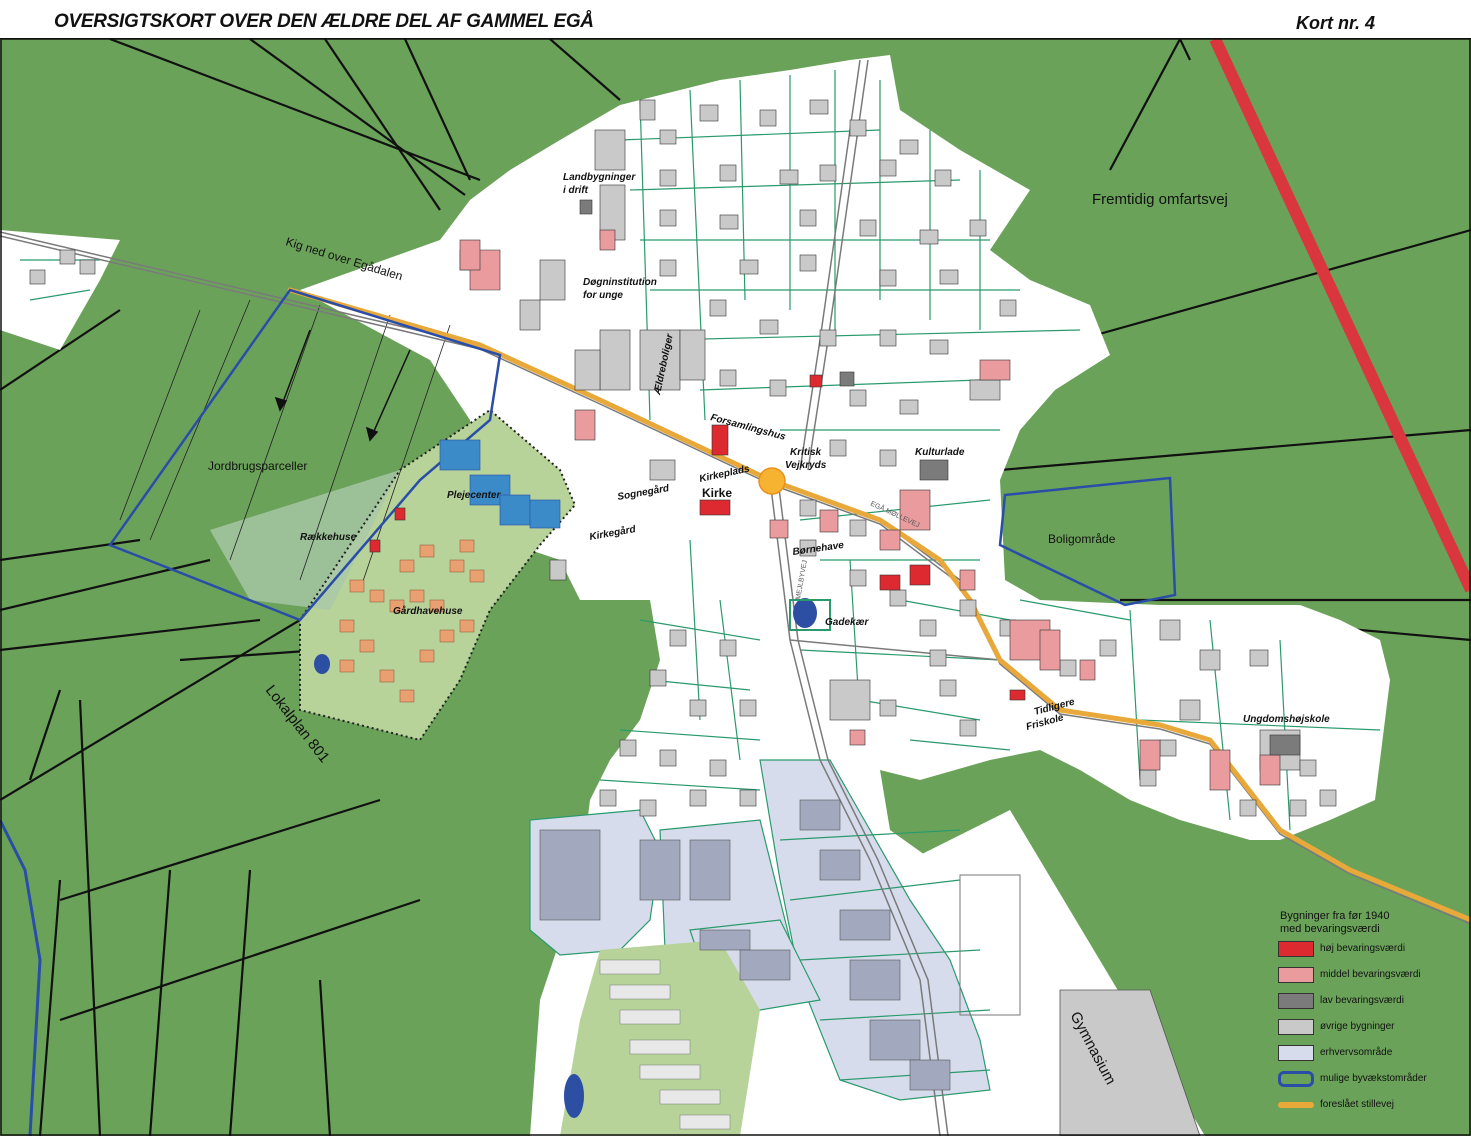 This screenshot has height=1136, width=1471. I want to click on label-fremtidig: Fremtidig omfartsvej, so click(1160, 199).